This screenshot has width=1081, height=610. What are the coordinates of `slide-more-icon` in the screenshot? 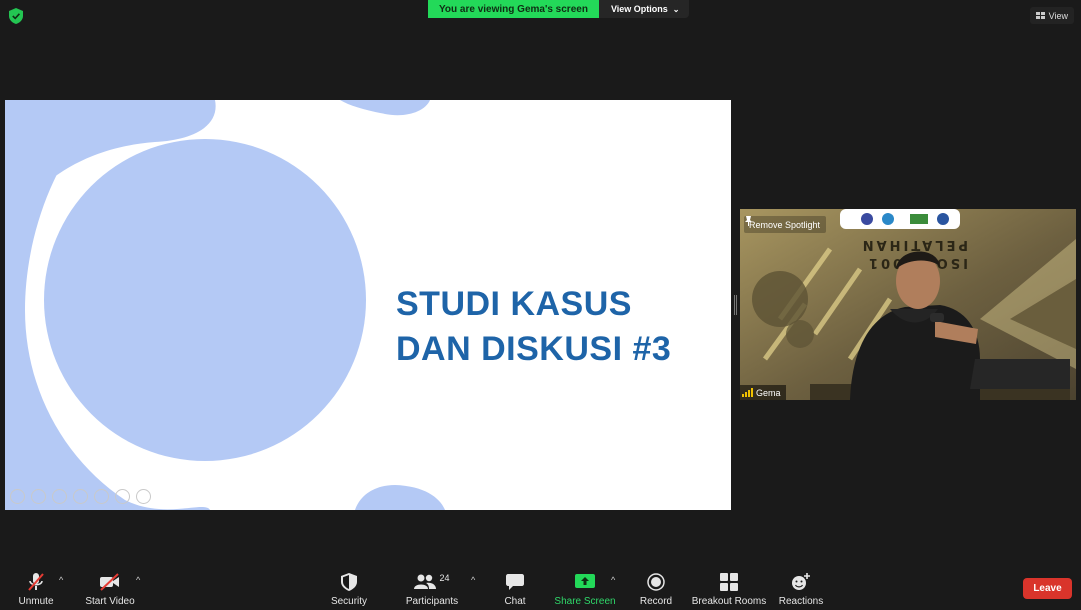 It's located at (143, 496).